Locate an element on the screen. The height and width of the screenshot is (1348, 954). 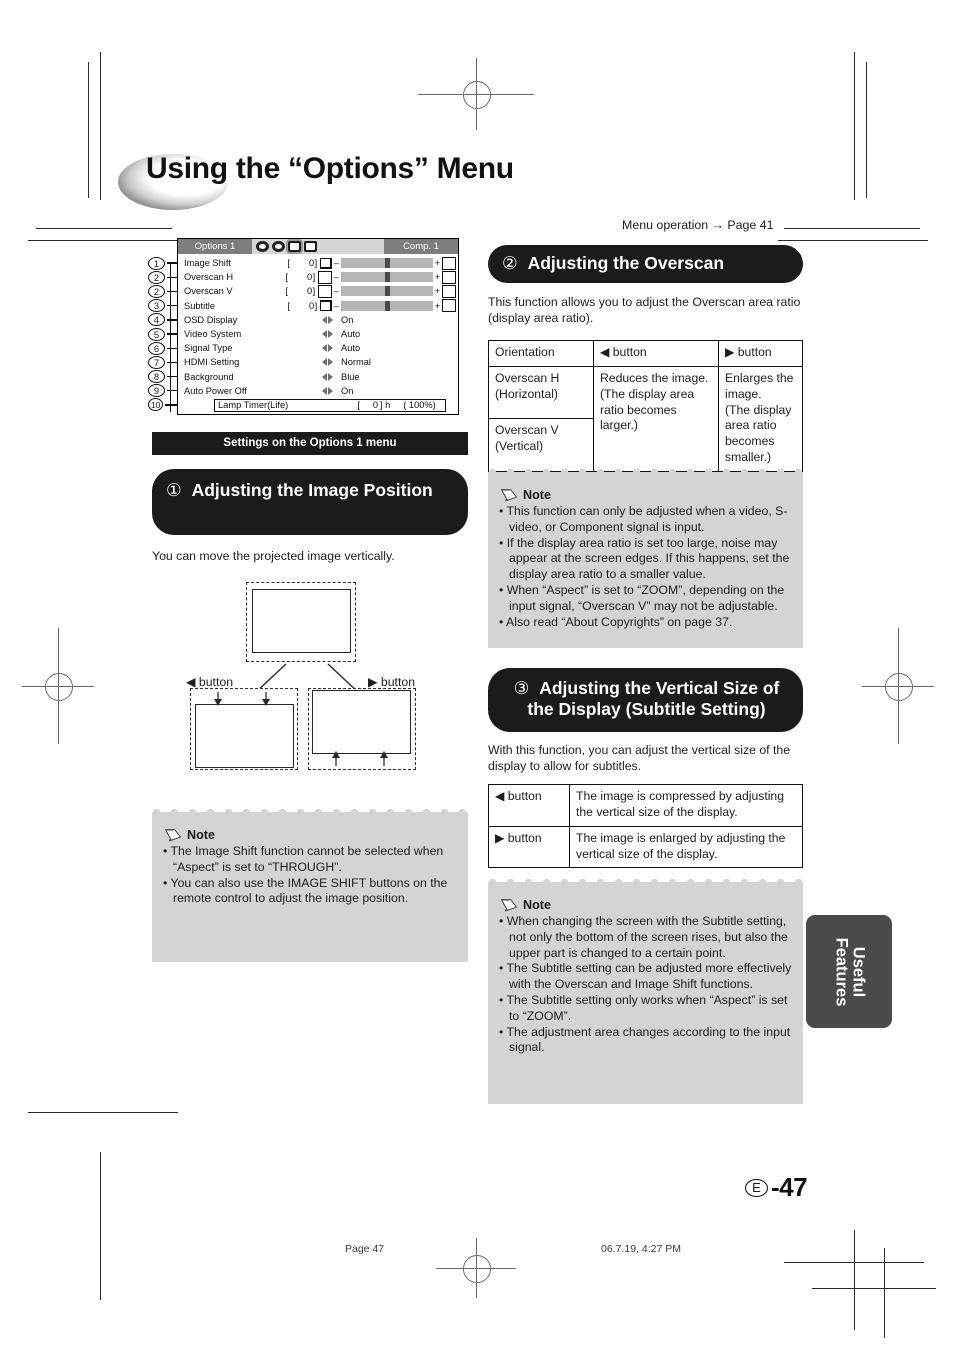
image-shift-icon is located at coordinates (325, 263).